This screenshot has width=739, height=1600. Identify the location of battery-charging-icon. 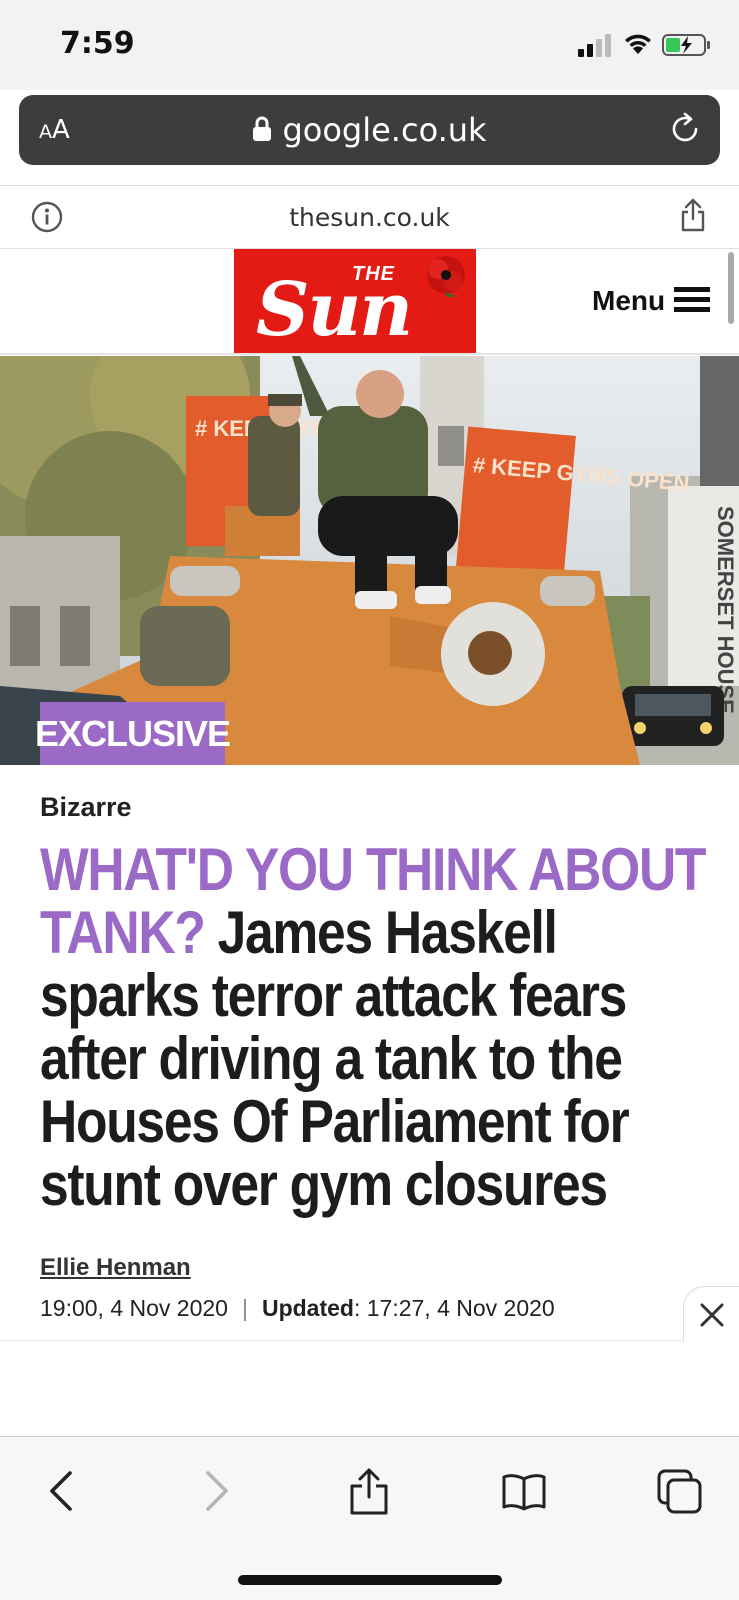
(686, 45).